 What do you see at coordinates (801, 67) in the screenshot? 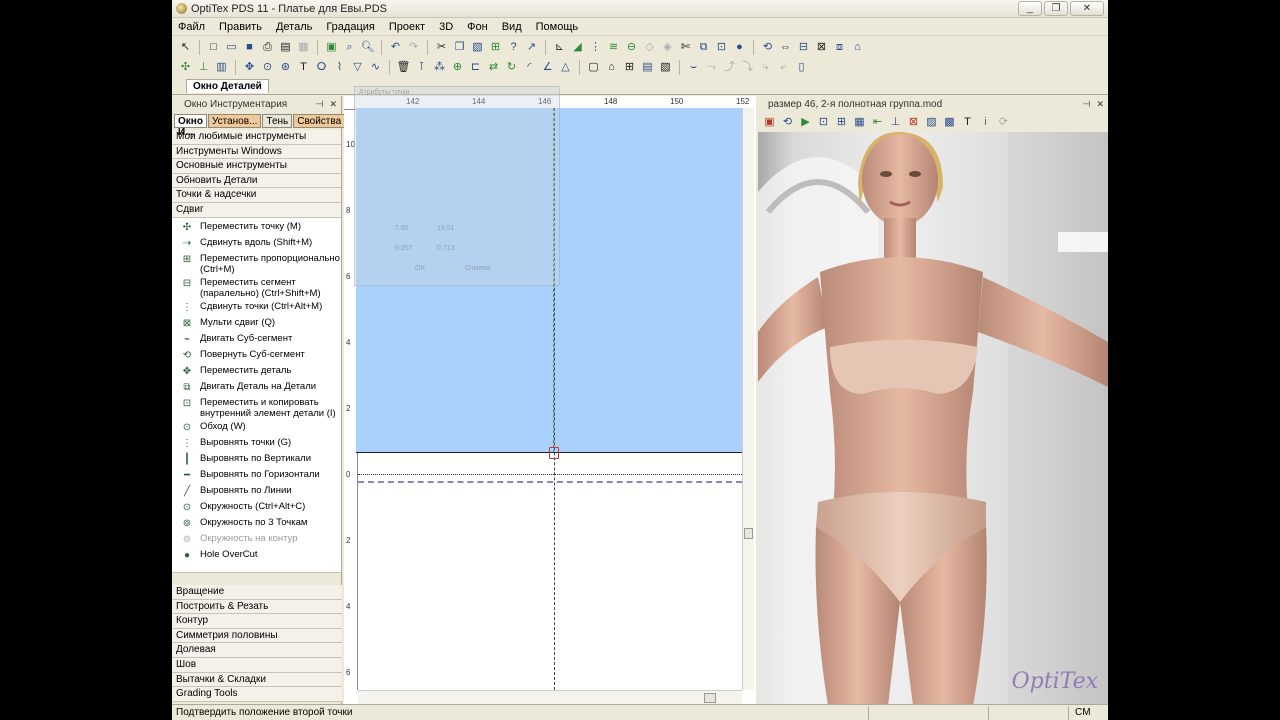
I see `sheet-icon: ▯` at bounding box center [801, 67].